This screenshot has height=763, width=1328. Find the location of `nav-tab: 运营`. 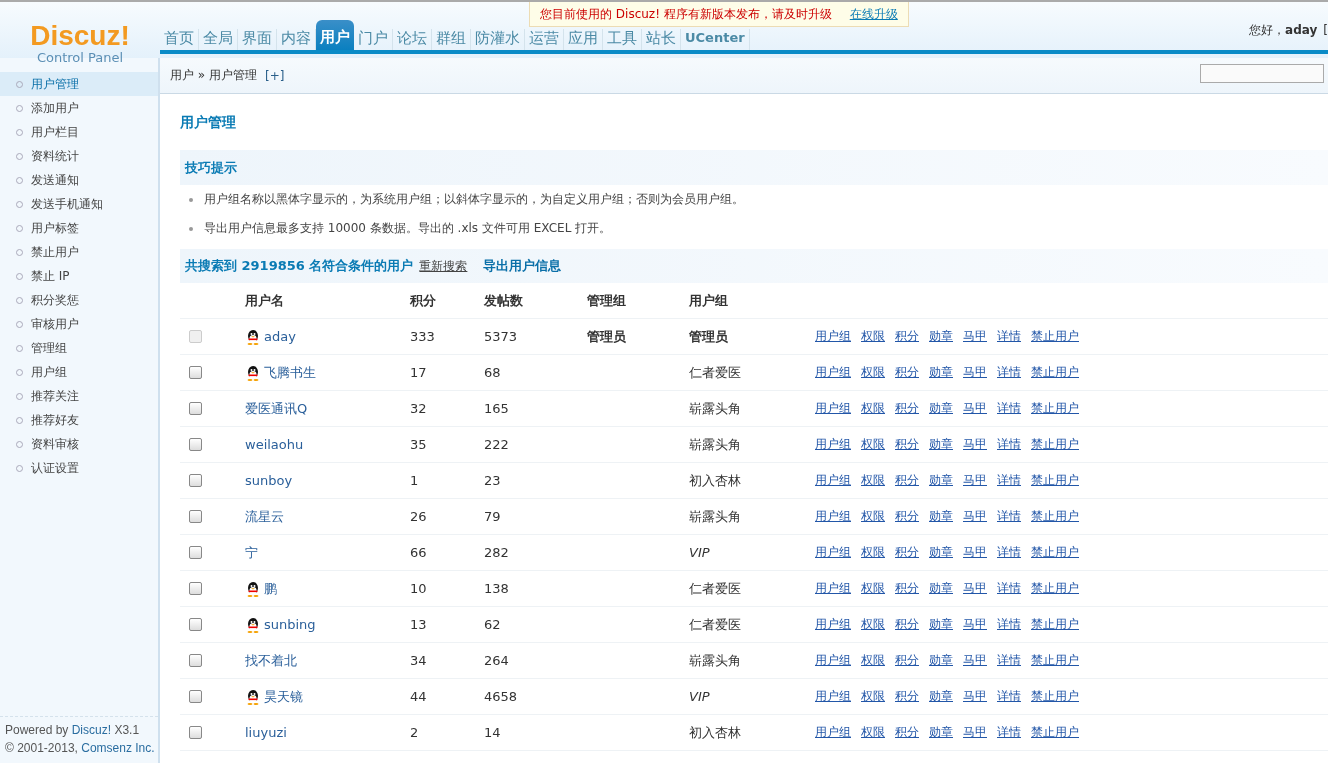

nav-tab: 运营 is located at coordinates (544, 39).